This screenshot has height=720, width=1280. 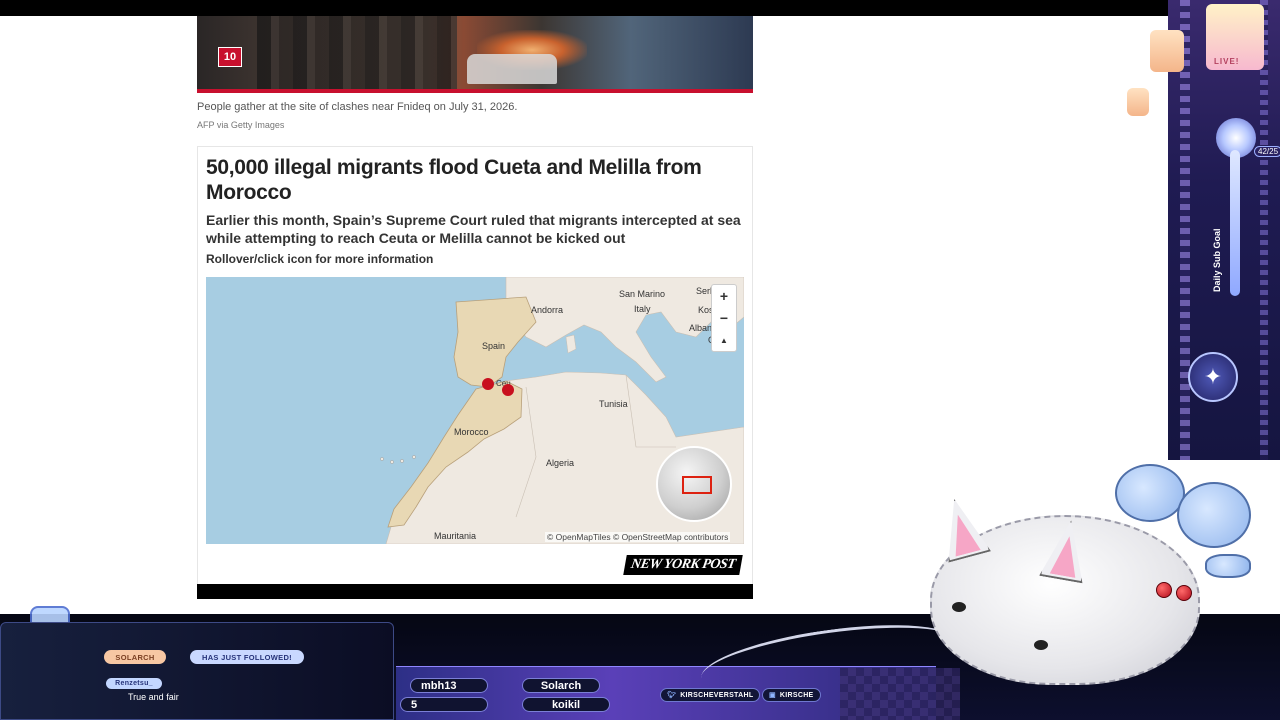 I want to click on label-morocco: Morocco, so click(x=471, y=432).